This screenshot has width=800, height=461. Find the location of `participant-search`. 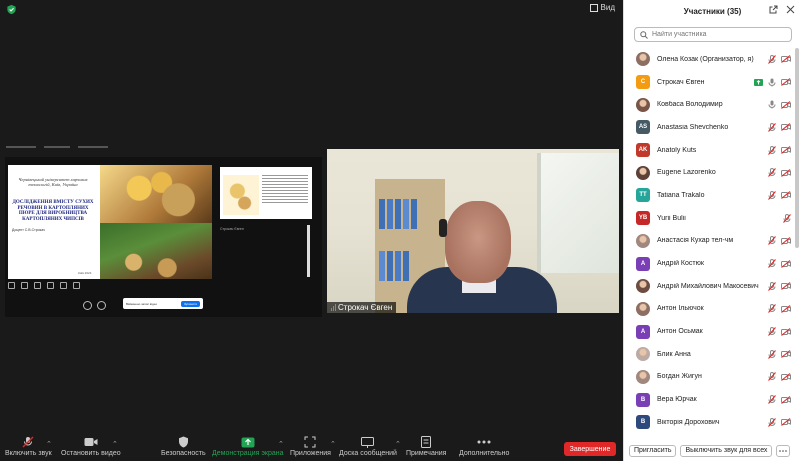

participant-search is located at coordinates (713, 34).